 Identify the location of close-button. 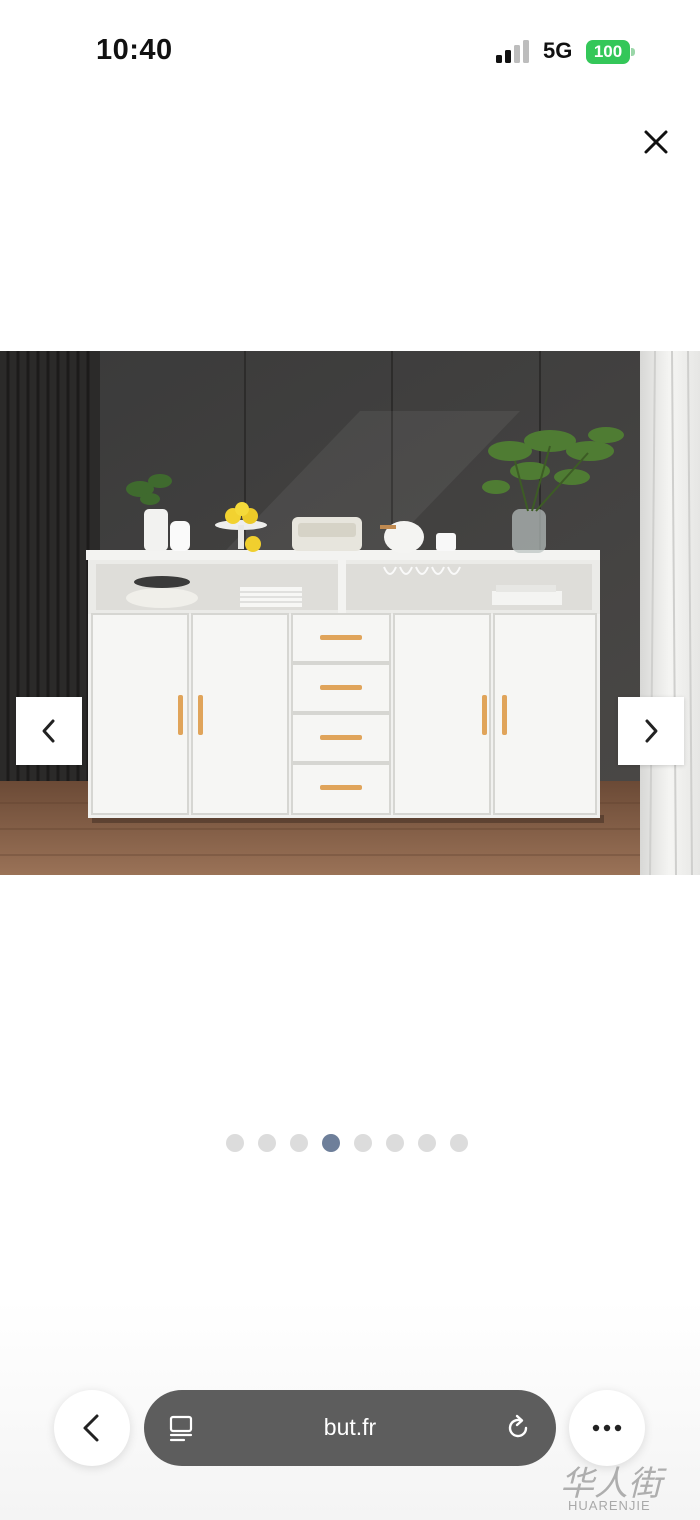
(656, 142).